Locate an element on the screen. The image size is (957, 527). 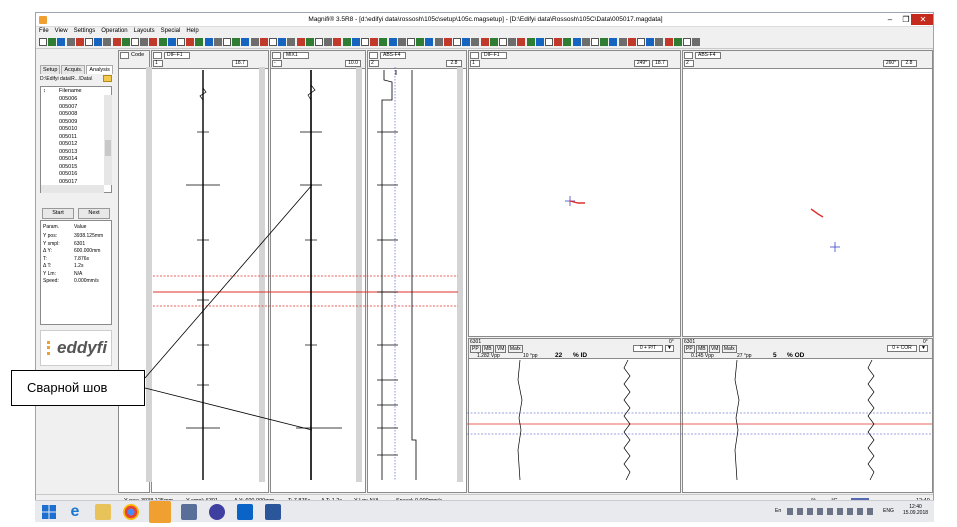
file-list-scrollbar is located at coordinates (108, 140).